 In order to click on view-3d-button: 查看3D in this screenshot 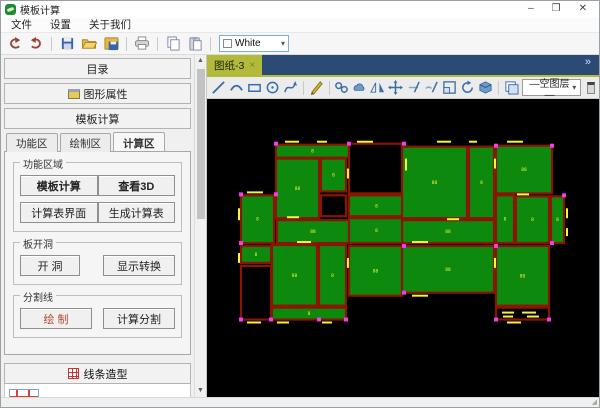, I will do `click(136, 185)`.